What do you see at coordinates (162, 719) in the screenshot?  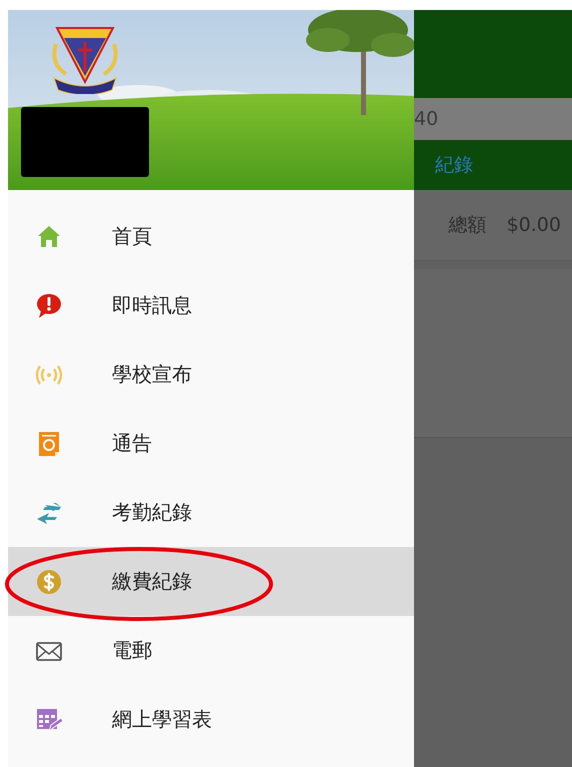 I see `menu-label: 網上學習表` at bounding box center [162, 719].